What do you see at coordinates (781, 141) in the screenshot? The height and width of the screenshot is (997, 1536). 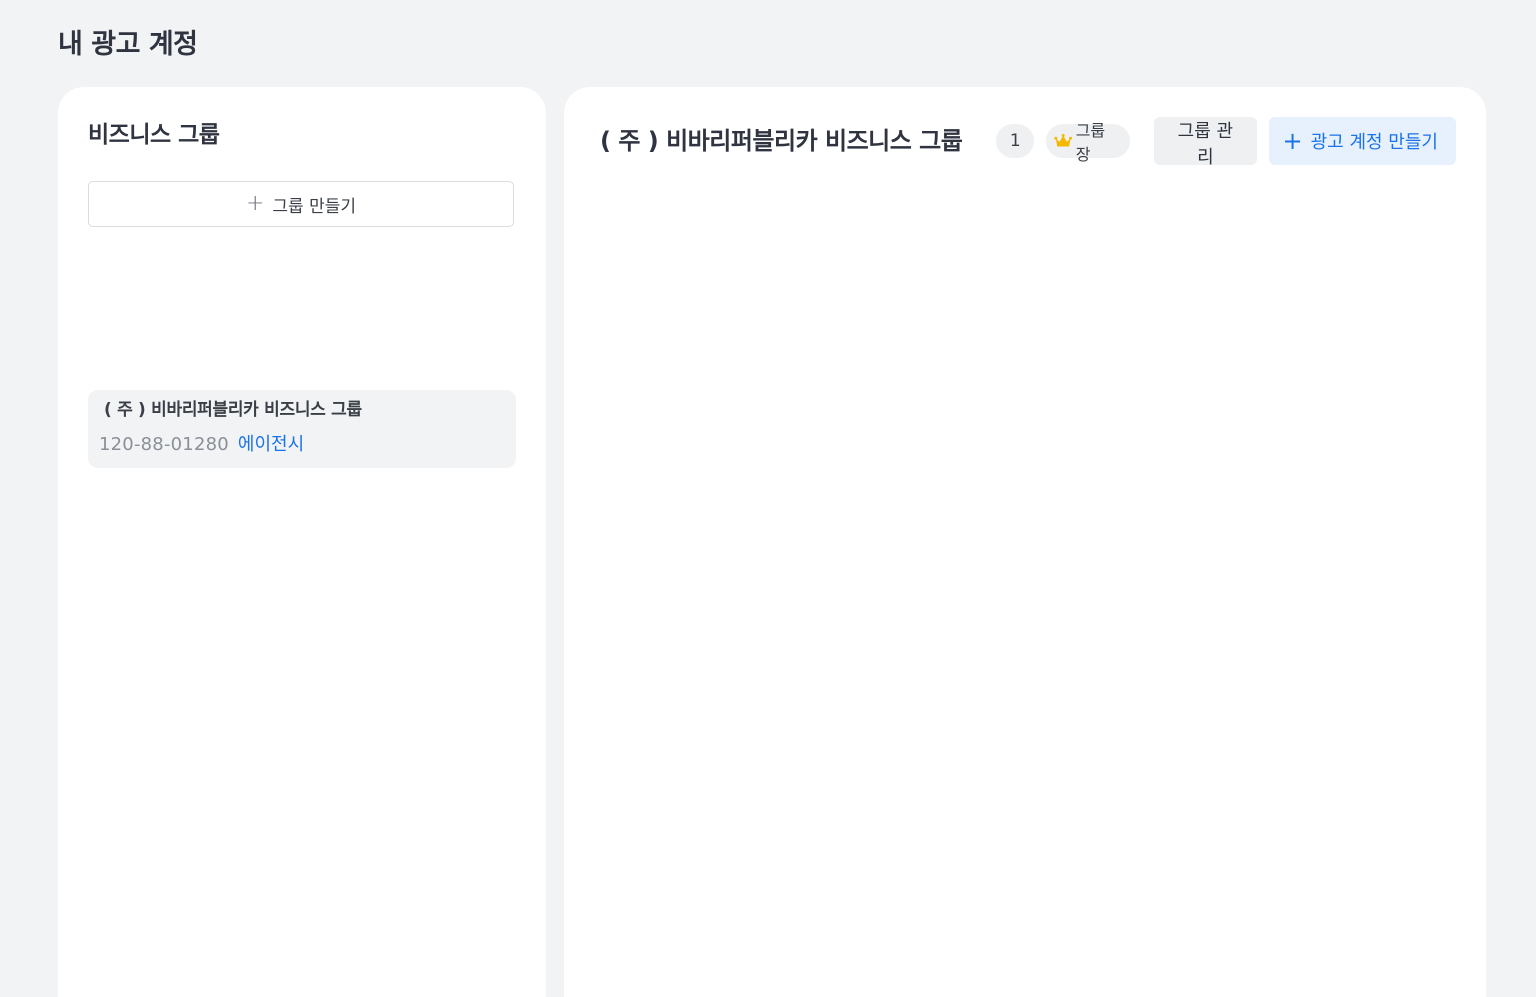 I see `group-title: ( 주 ) 비바리퍼블리카 비즈니스 그룹` at bounding box center [781, 141].